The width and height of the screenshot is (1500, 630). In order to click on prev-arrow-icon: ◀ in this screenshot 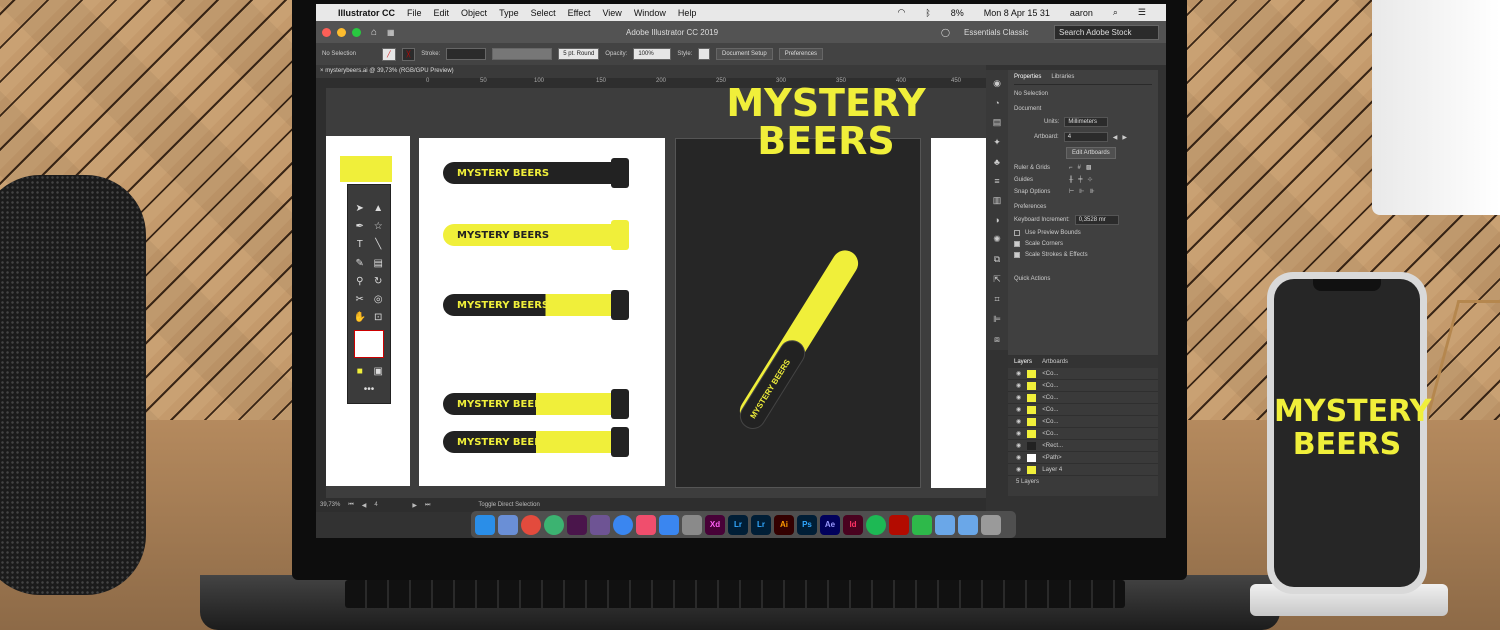, I will do `click(1115, 137)`.